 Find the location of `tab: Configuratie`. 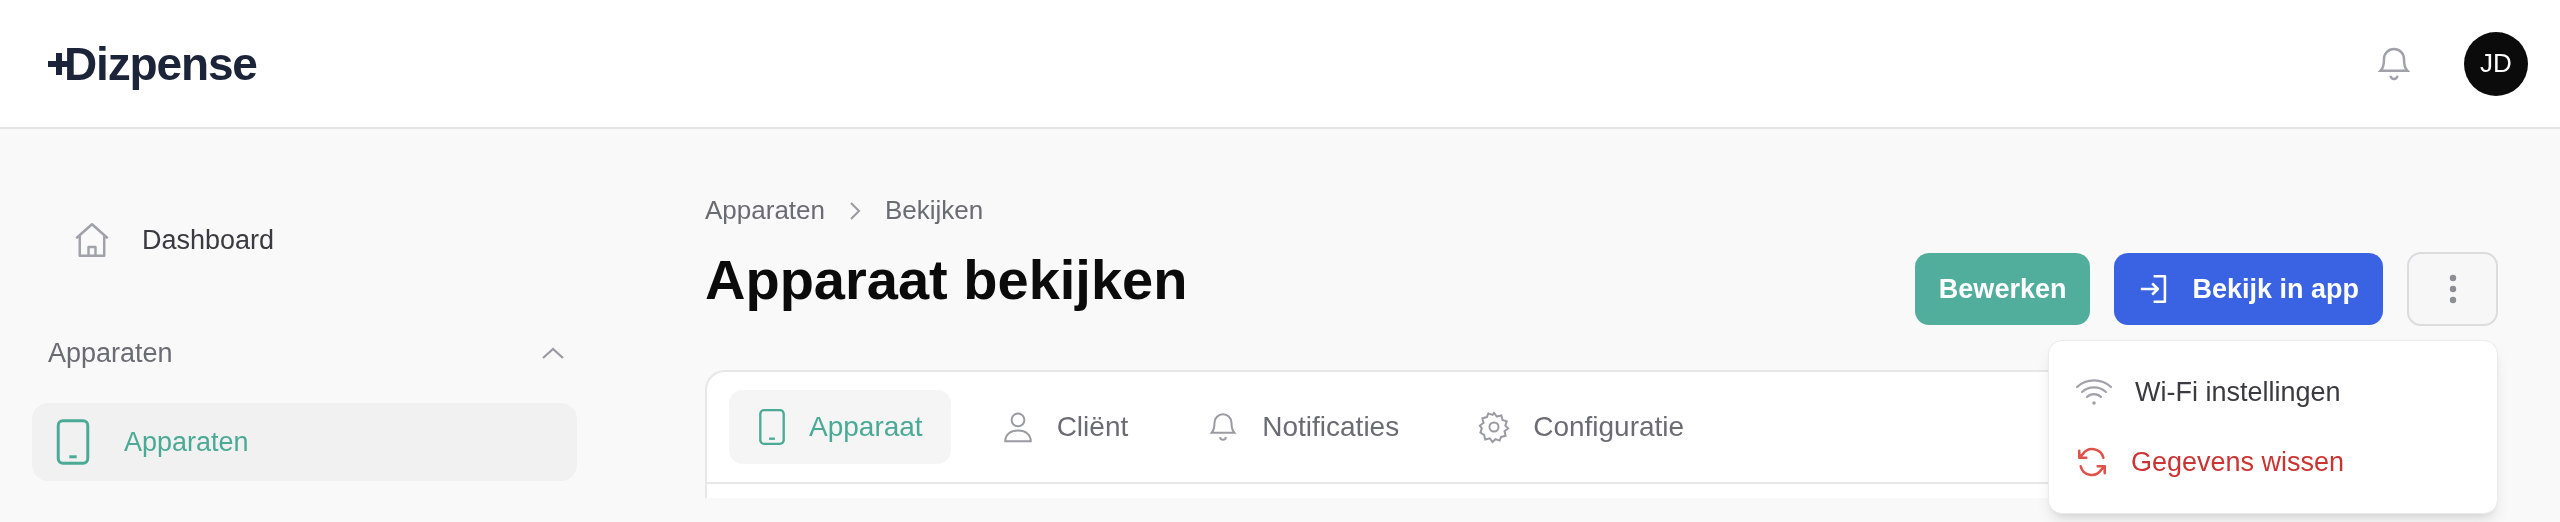

tab: Configuratie is located at coordinates (1581, 427).